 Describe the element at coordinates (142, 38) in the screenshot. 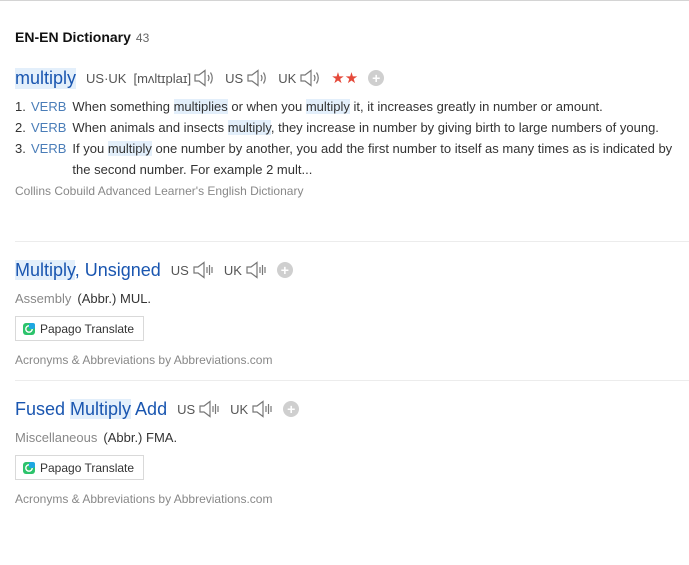

I see `result-count: 43` at that location.